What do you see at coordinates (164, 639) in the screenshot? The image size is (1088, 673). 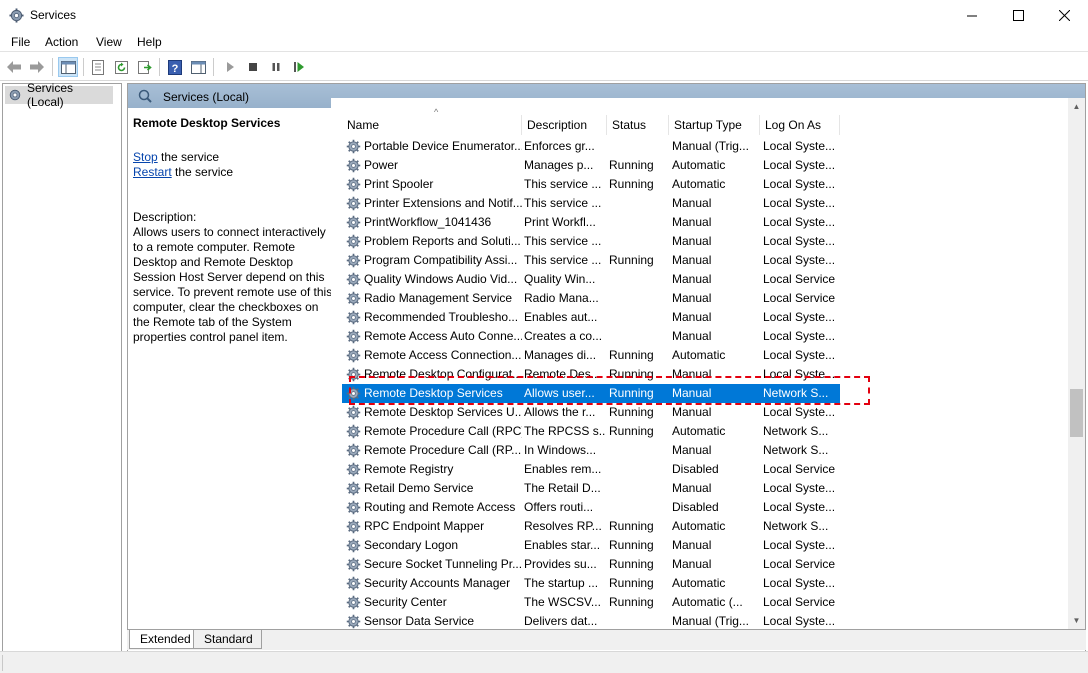 I see `tab-extended: Extended` at bounding box center [164, 639].